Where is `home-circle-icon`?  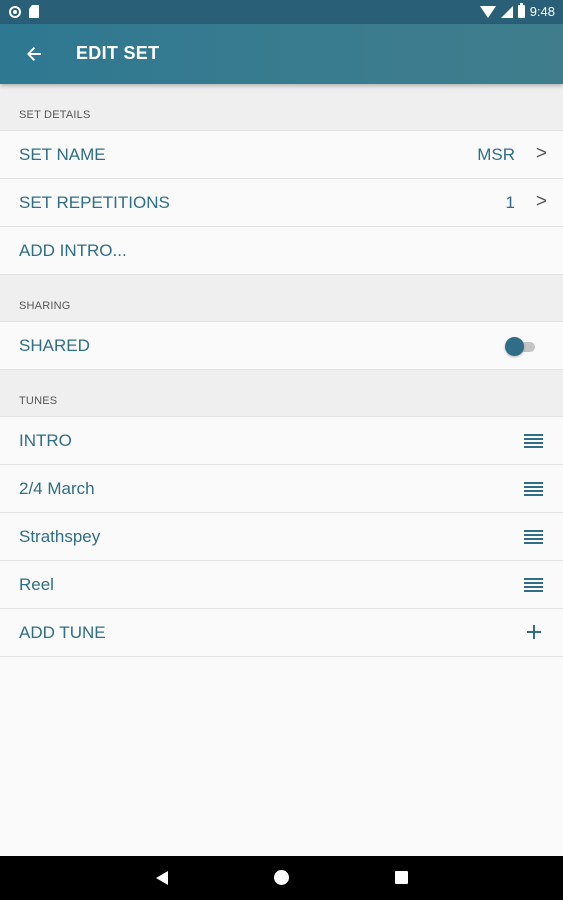
home-circle-icon is located at coordinates (282, 878).